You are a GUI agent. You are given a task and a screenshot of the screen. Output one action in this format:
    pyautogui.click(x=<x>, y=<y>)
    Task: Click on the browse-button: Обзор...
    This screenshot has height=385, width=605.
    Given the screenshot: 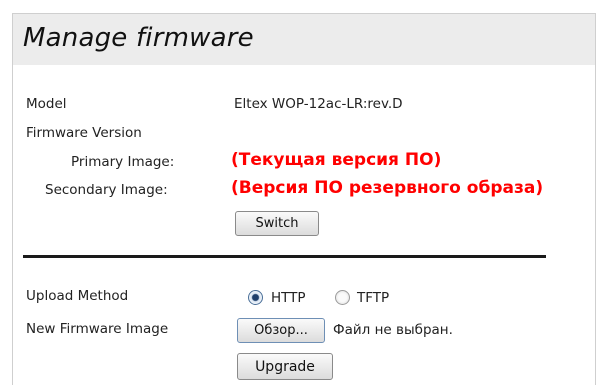 What is the action you would take?
    pyautogui.click(x=281, y=330)
    